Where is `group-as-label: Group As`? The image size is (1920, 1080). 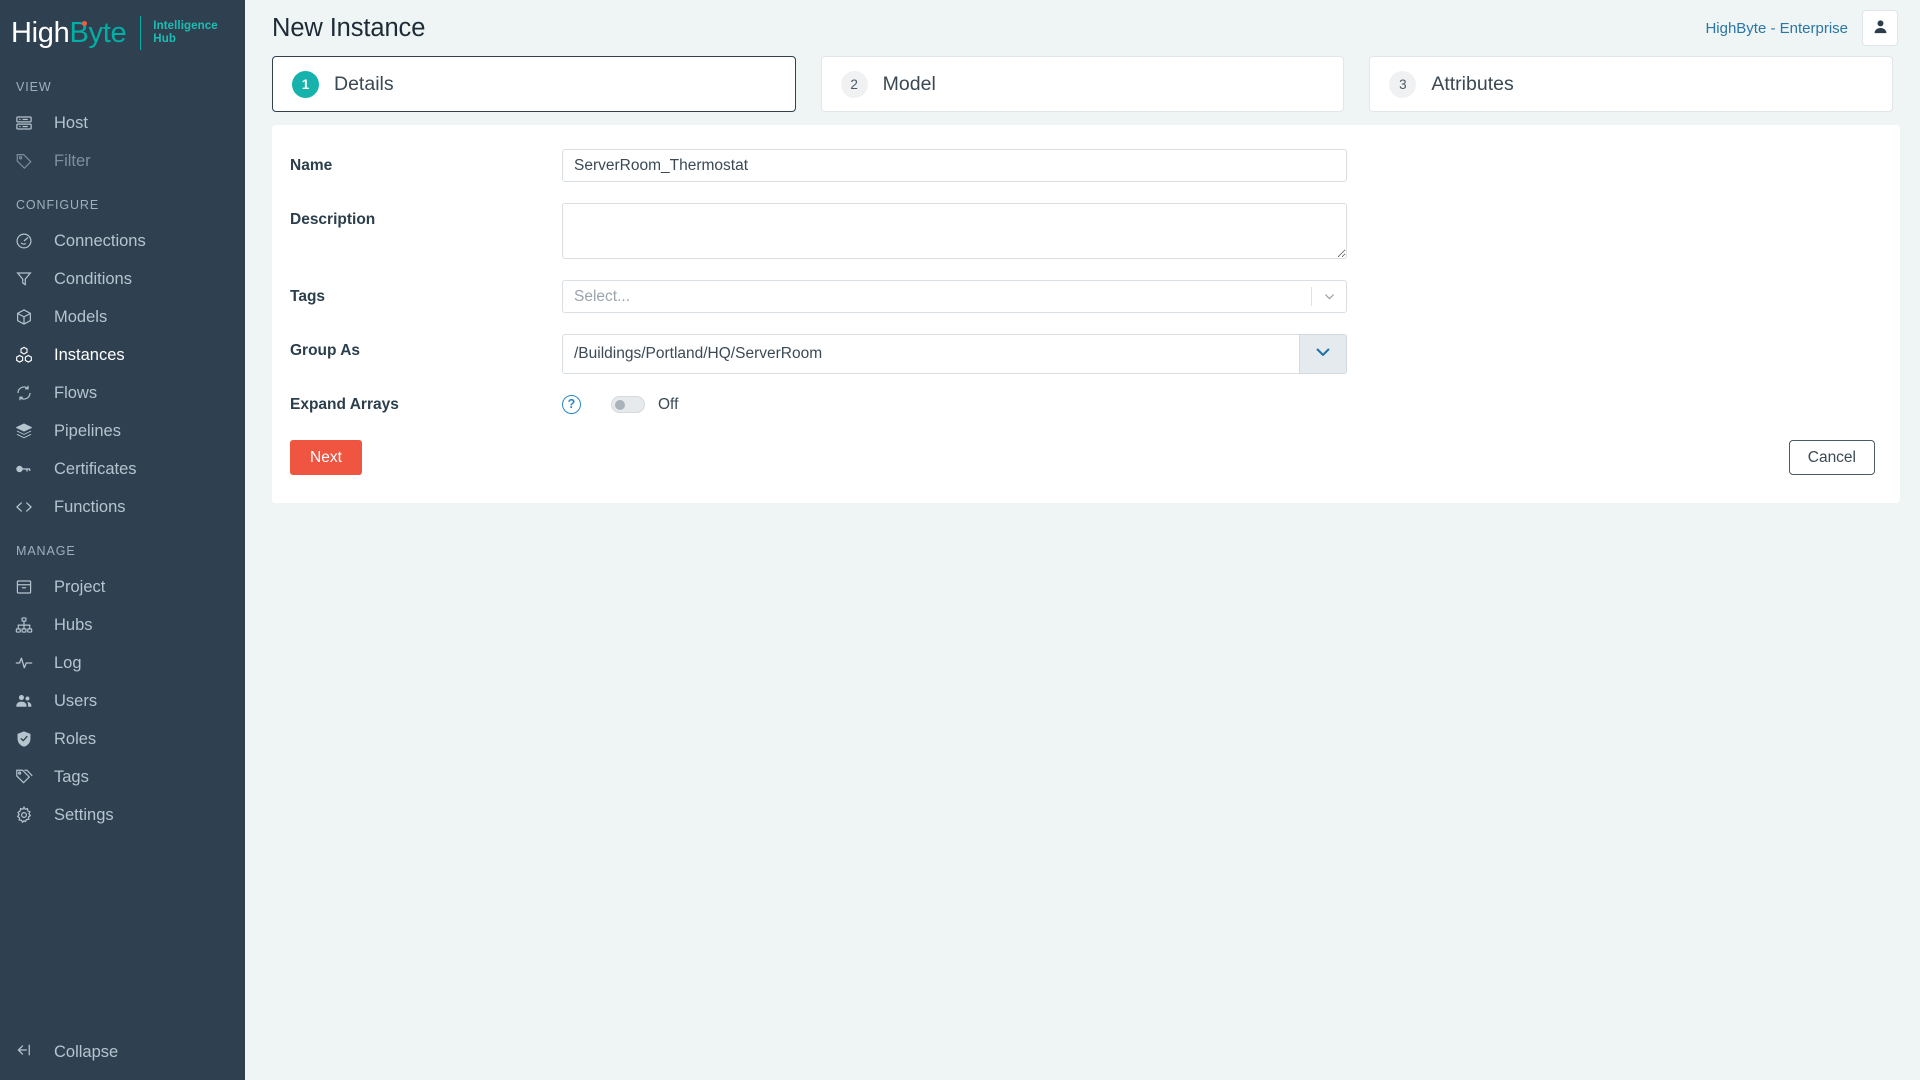 group-as-label: Group As is located at coordinates (325, 350).